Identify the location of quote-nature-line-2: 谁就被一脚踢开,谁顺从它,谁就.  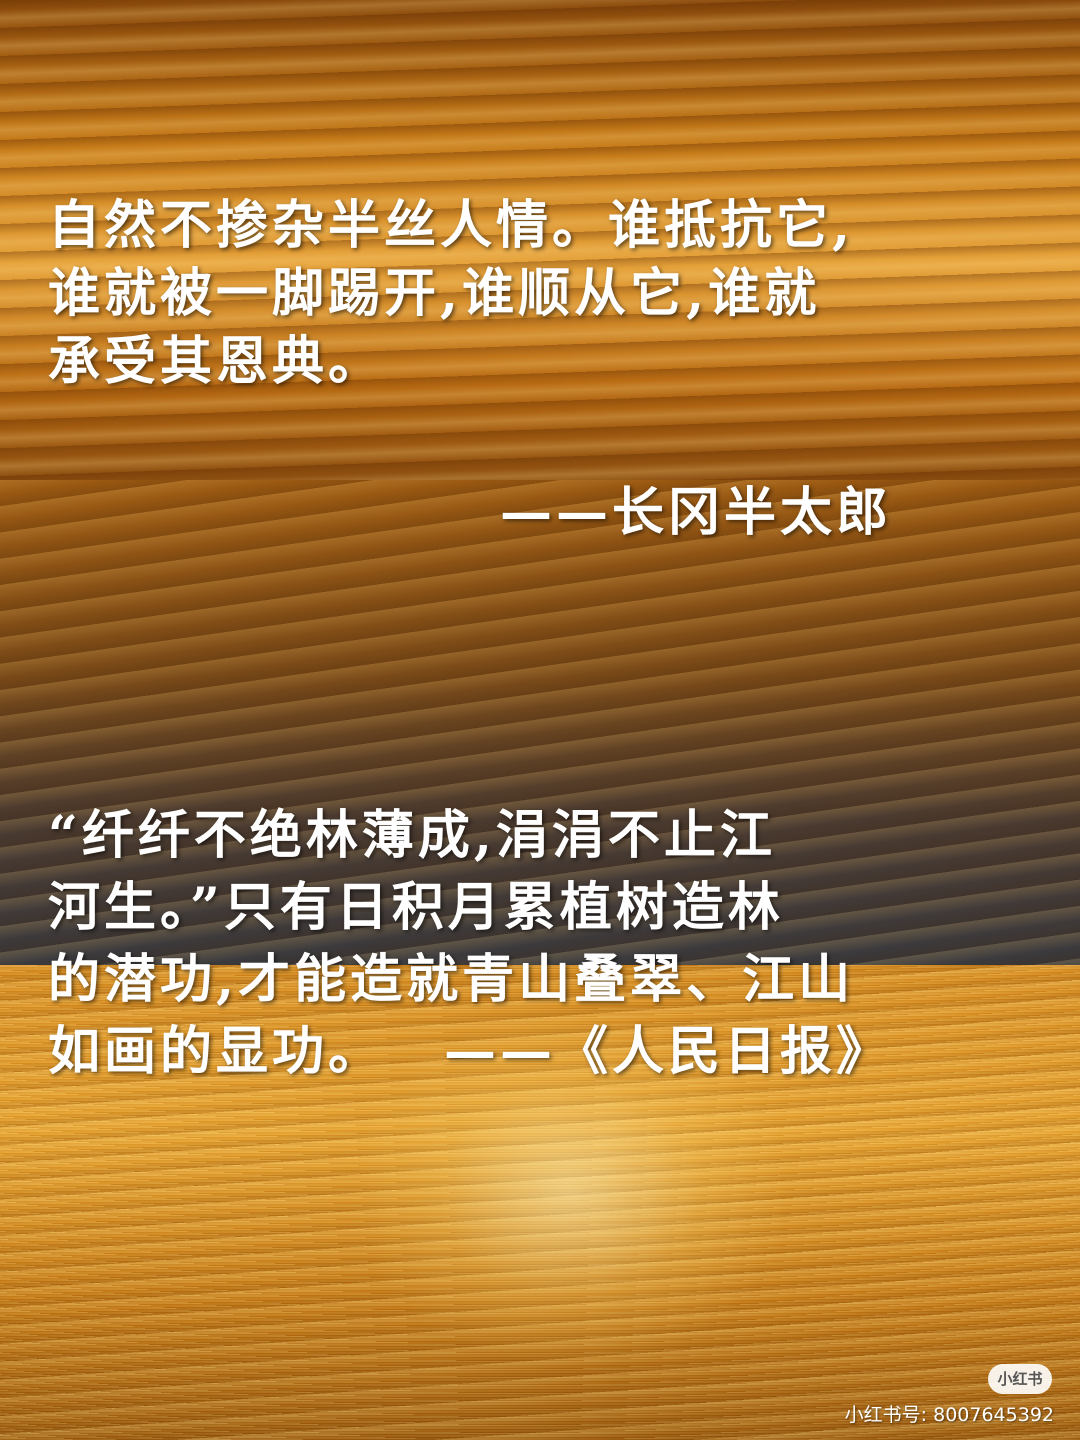
(434, 293).